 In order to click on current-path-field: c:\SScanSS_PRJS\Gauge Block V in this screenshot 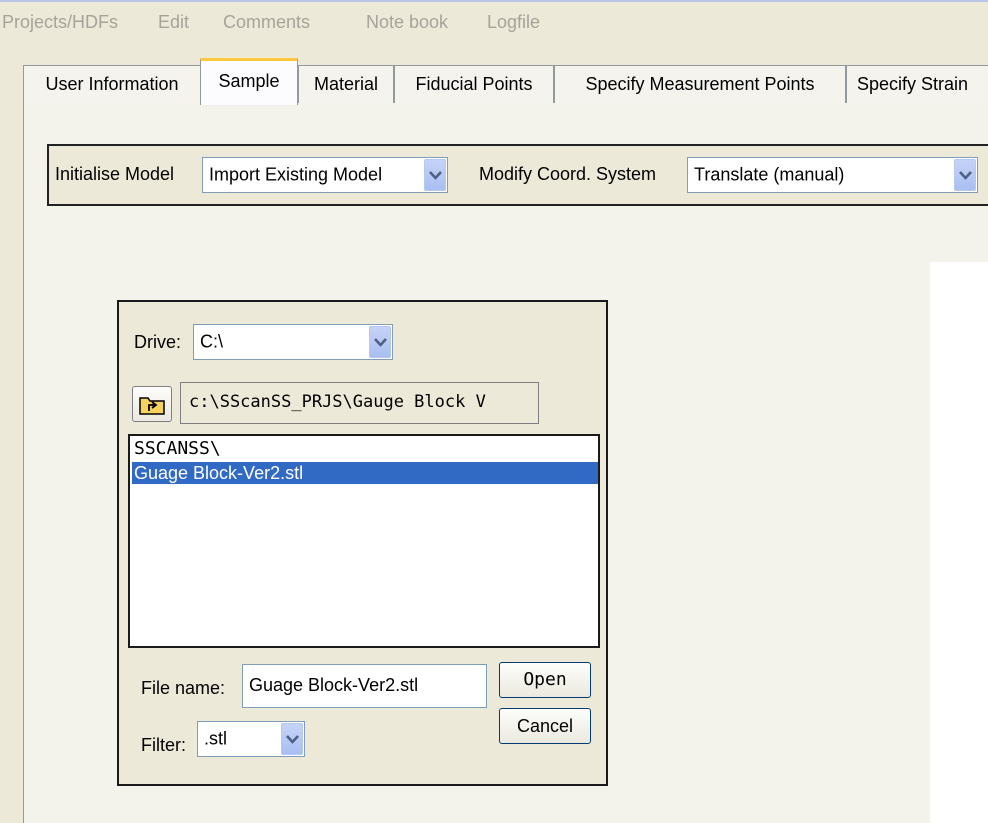, I will do `click(359, 403)`.